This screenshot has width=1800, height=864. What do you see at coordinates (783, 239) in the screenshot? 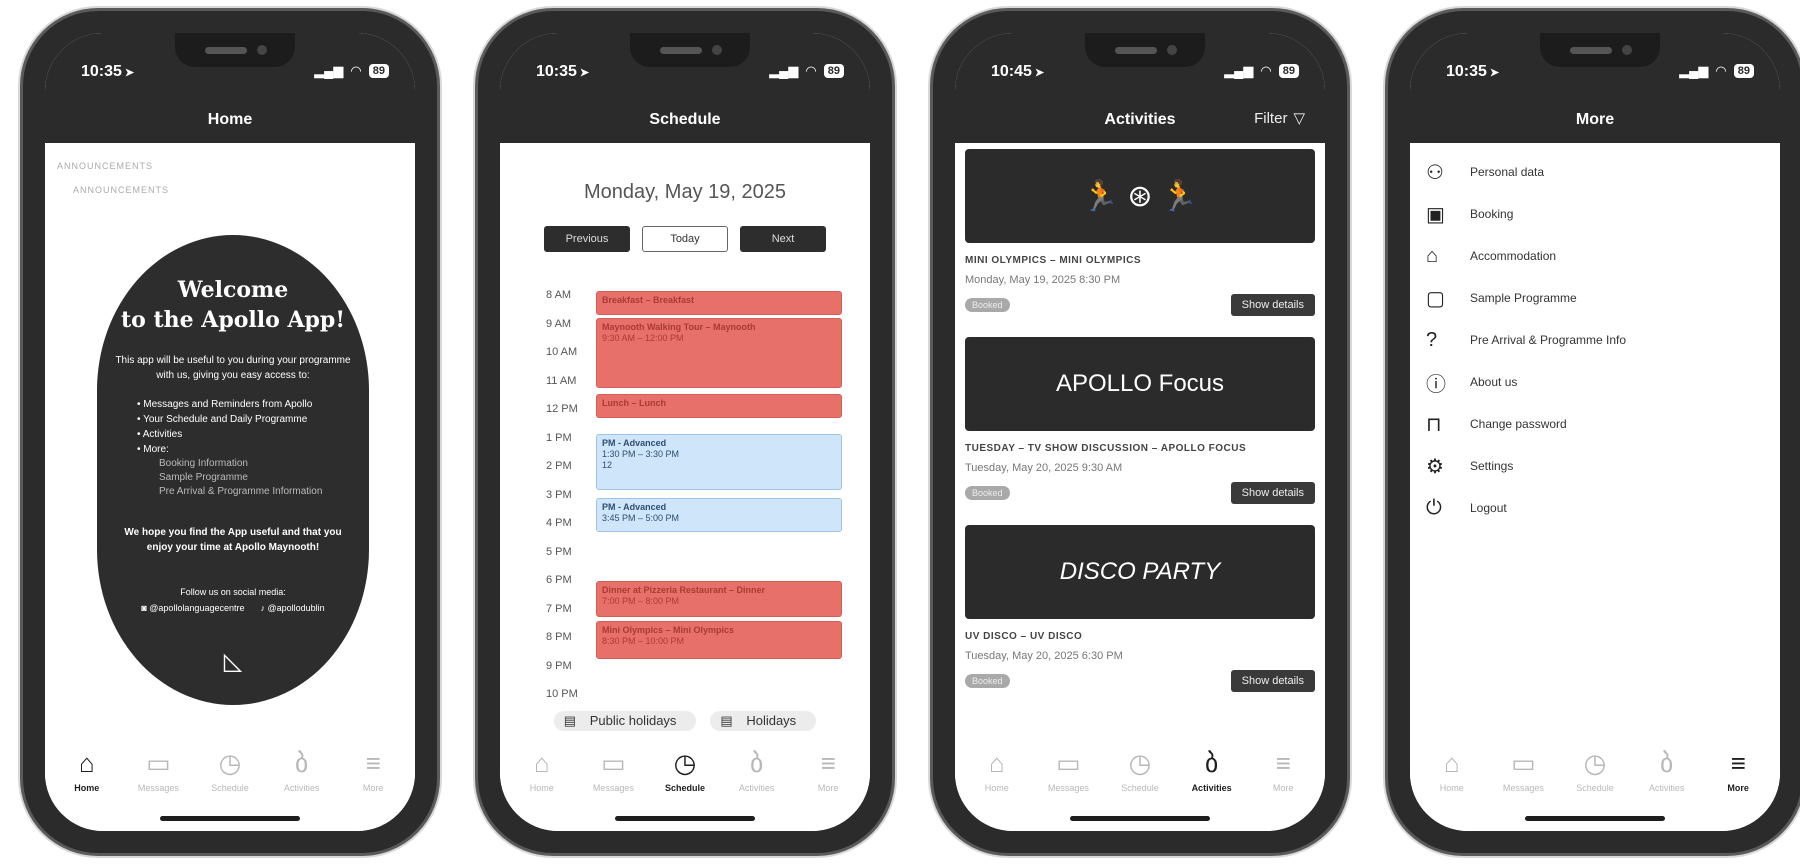
I see `next-button: Next` at bounding box center [783, 239].